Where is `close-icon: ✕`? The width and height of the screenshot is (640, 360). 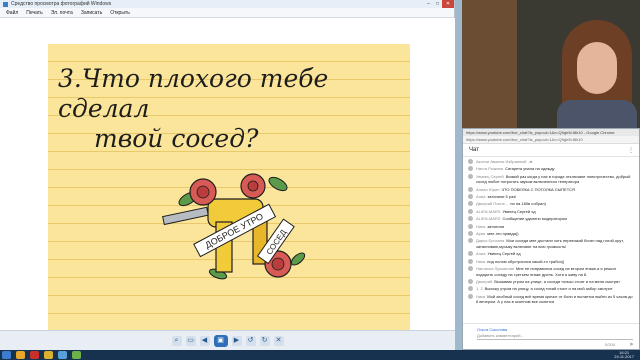 close-icon: ✕ is located at coordinates (448, 4).